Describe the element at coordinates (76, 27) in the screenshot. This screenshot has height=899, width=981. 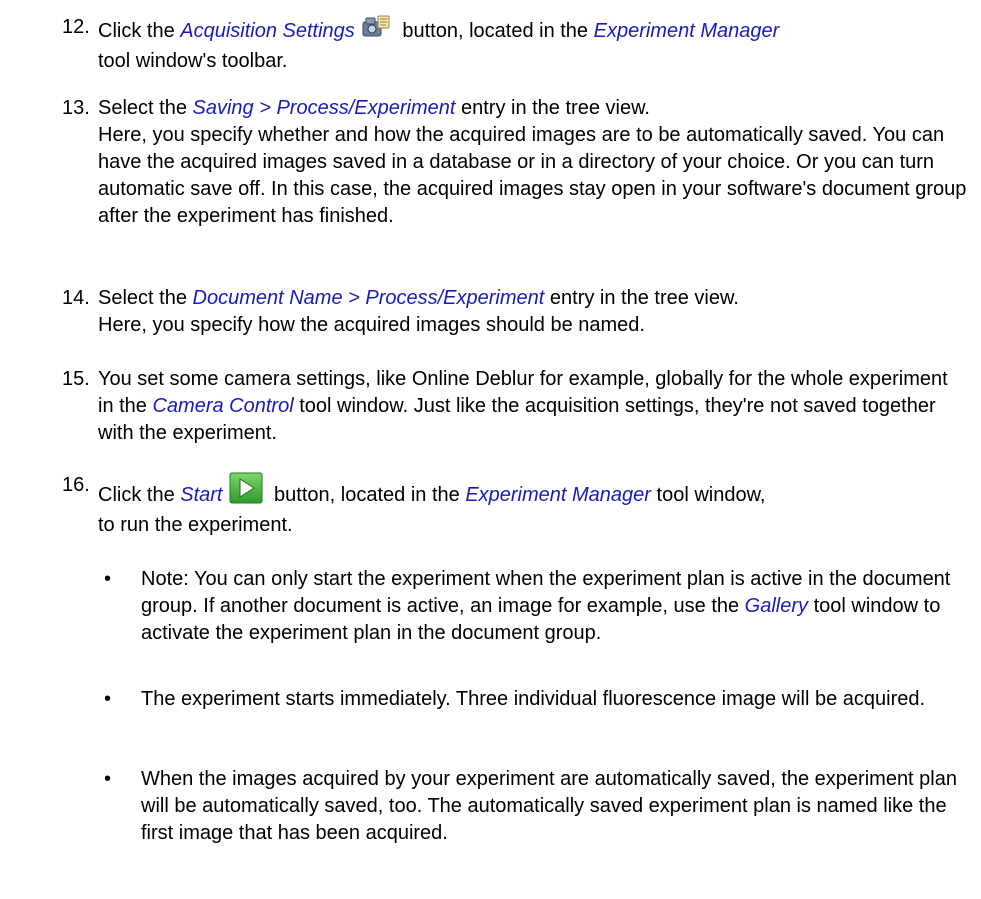
I see `step-number: 12.` at that location.